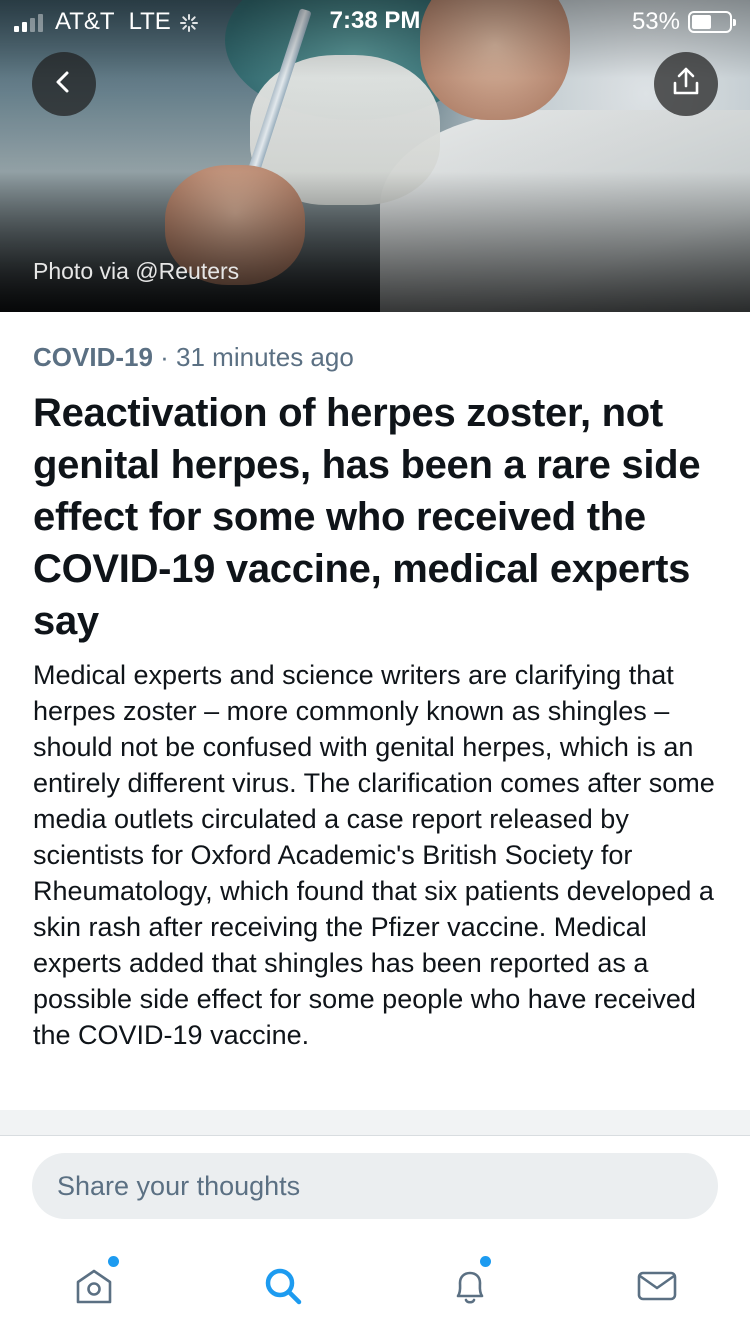  I want to click on battery-icon, so click(712, 22).